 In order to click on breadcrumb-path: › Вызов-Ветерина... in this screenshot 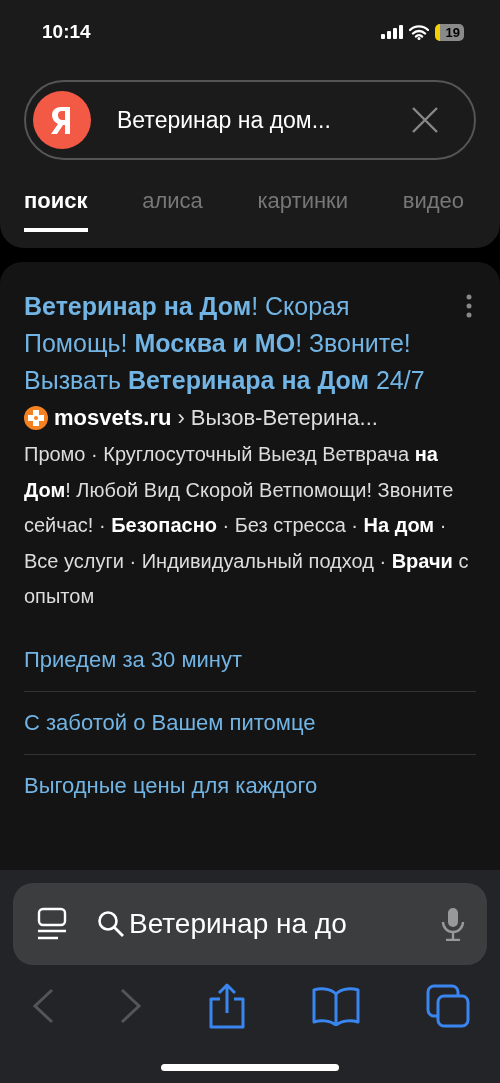, I will do `click(277, 418)`.